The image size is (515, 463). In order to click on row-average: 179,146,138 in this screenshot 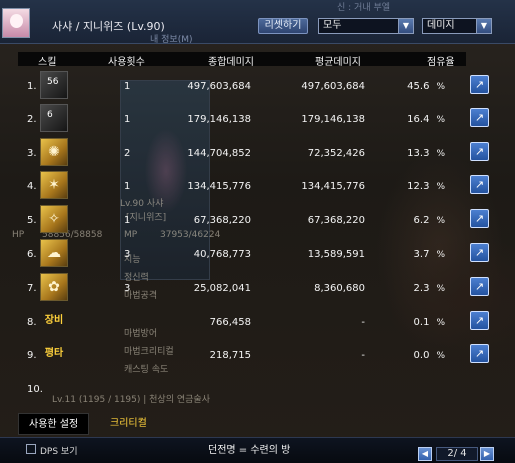, I will do `click(333, 119)`.